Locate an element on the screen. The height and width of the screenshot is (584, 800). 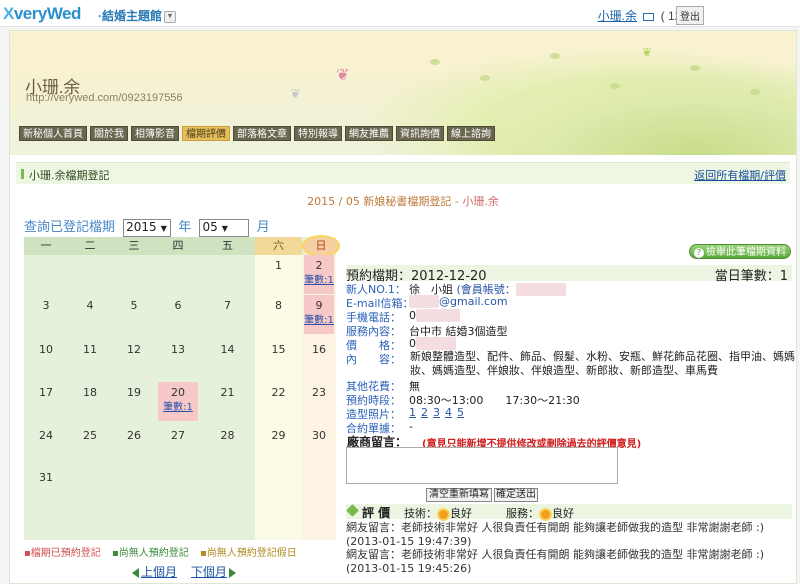
calendar-legend: ▪檔期已預約登記 ▪尚無人預約登記 ▪尚無人預約登記假日 is located at coordinates (160, 551).